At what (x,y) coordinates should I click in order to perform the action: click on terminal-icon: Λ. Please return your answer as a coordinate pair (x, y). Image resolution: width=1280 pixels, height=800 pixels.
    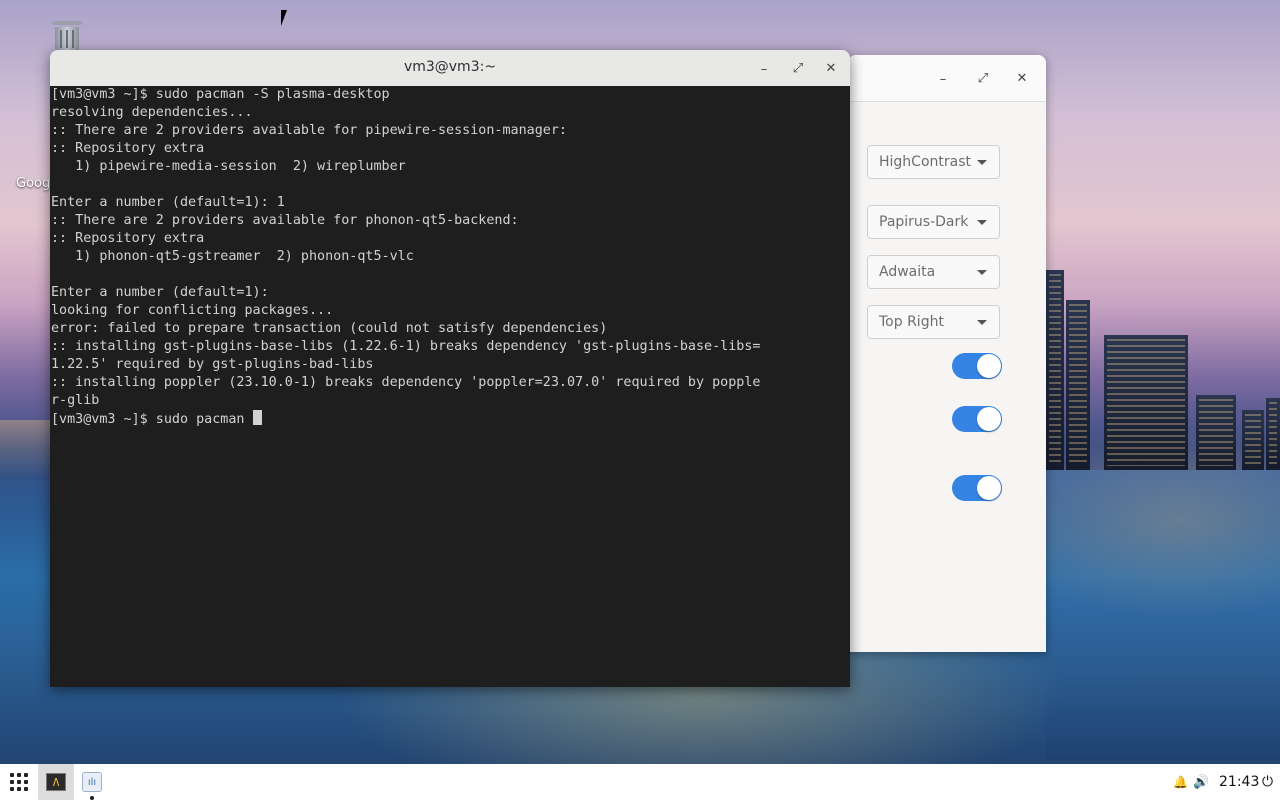
    Looking at the image, I should click on (56, 782).